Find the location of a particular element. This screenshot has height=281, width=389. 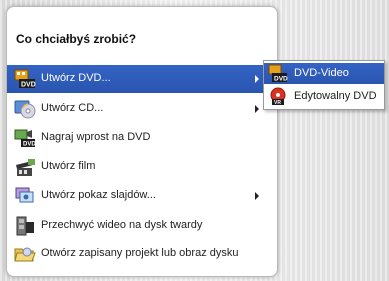

menu-item-record-to-dvd: DVD Nagraj wprost na DVD is located at coordinates (141, 138).